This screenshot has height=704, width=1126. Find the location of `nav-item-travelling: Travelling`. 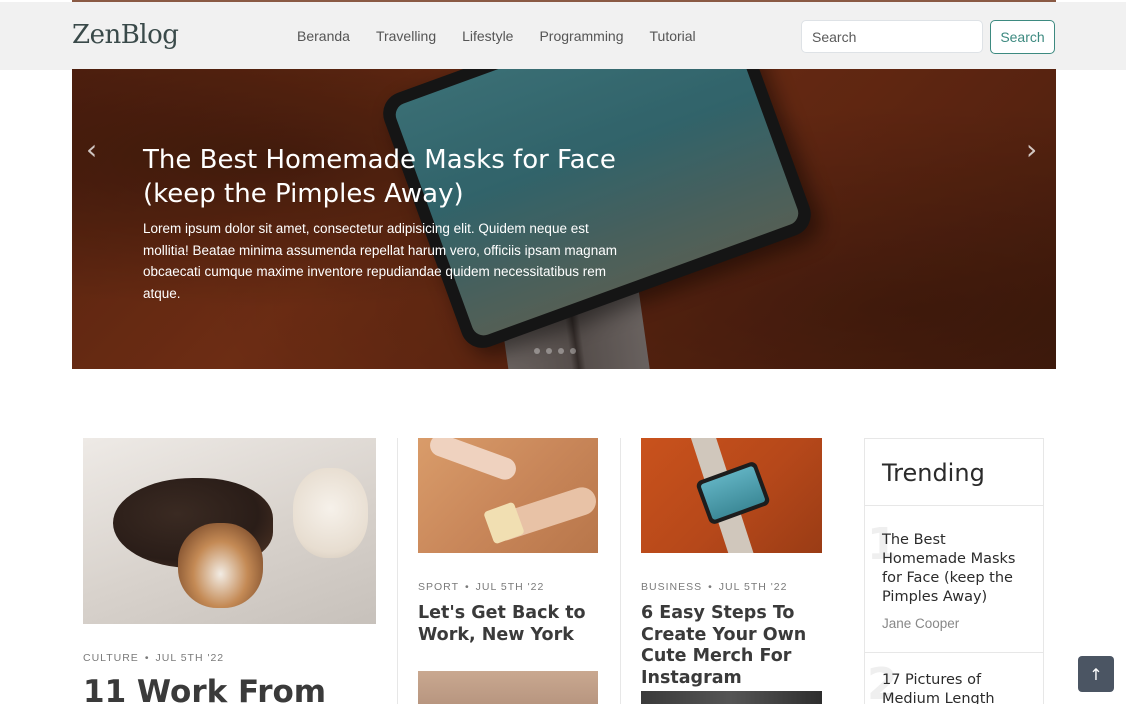

nav-item-travelling: Travelling is located at coordinates (406, 36).